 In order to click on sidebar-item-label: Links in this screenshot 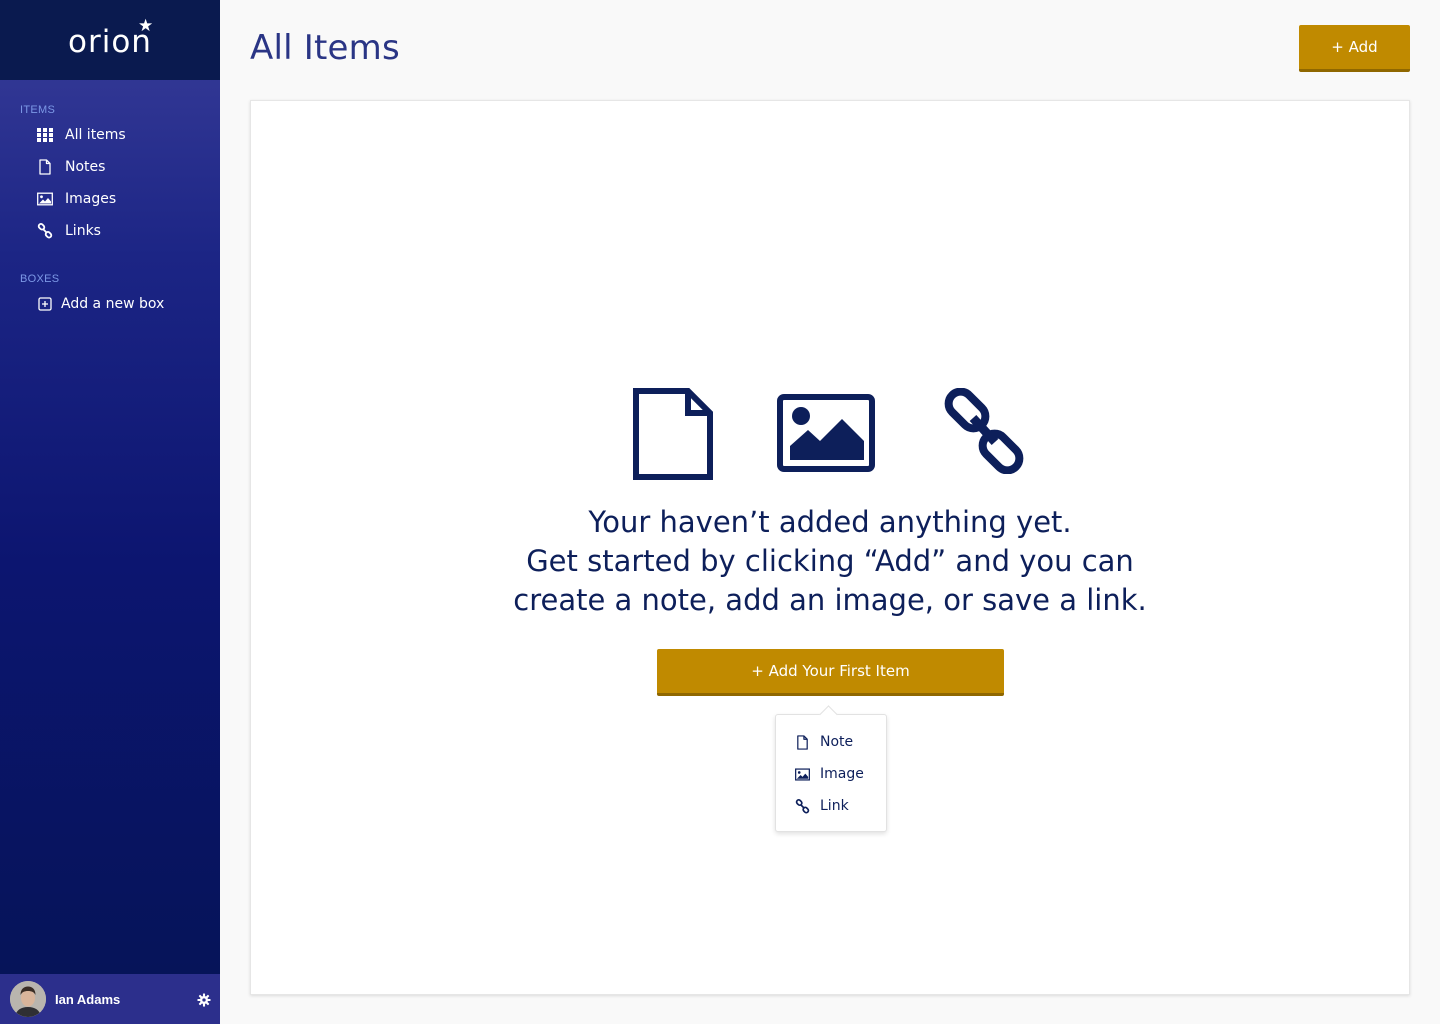, I will do `click(83, 231)`.